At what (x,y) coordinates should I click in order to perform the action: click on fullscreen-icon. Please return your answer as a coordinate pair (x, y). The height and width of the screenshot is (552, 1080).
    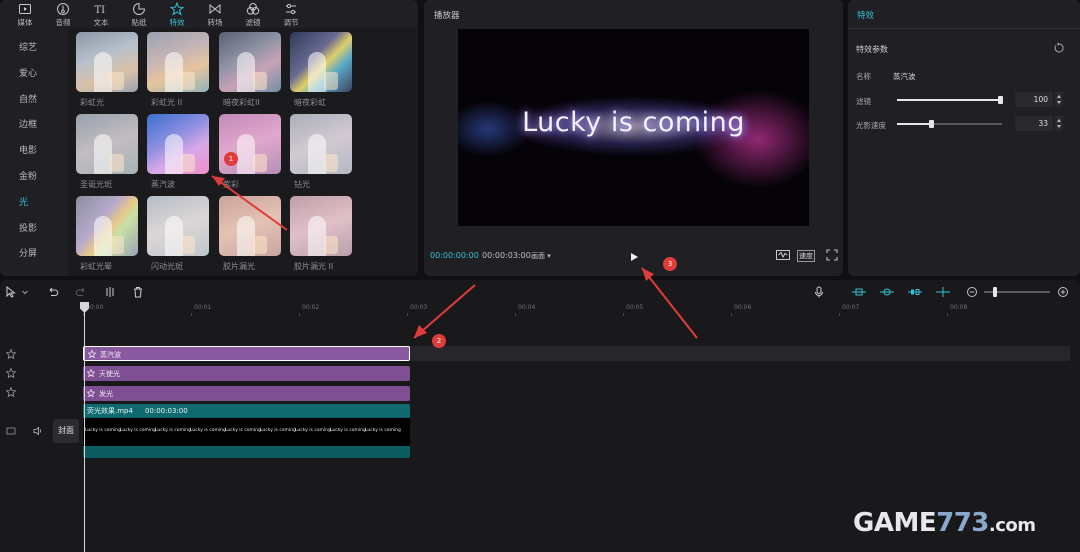
    Looking at the image, I should click on (832, 255).